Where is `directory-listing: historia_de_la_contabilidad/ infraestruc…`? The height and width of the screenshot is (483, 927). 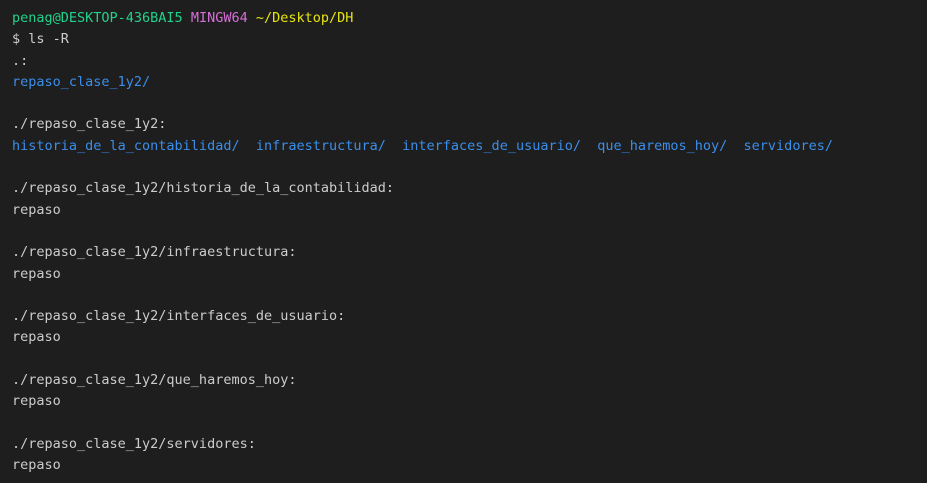 directory-listing: historia_de_la_contabilidad/ infraestruc… is located at coordinates (469, 146).